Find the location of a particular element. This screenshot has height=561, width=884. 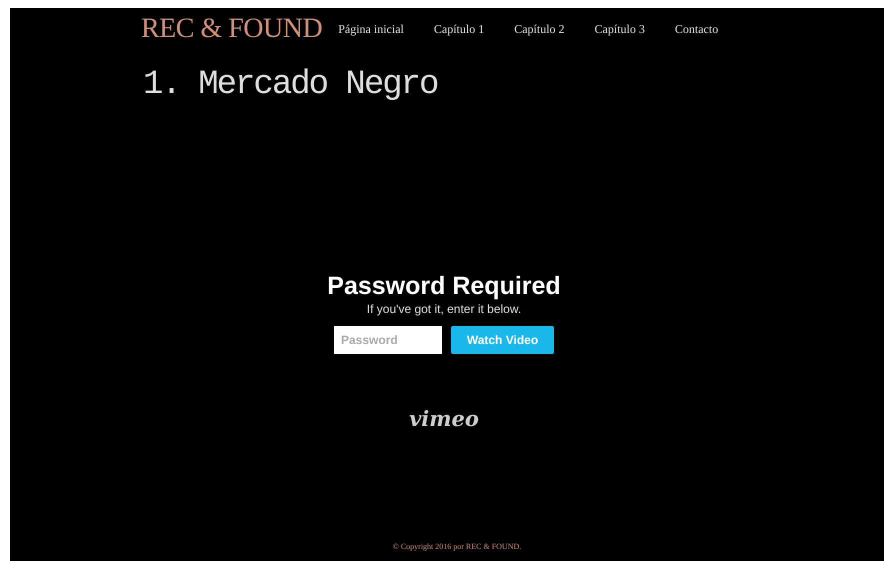

password-heading: Password Required is located at coordinates (444, 286).